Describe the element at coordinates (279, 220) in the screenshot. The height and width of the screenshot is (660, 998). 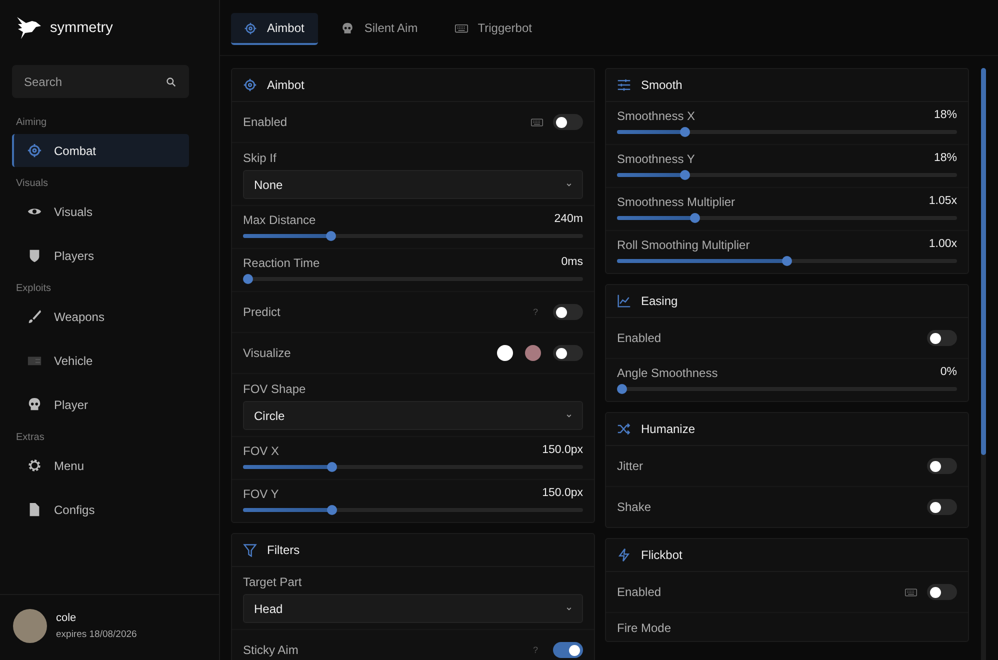
I see `setting-label: Max Distance` at that location.